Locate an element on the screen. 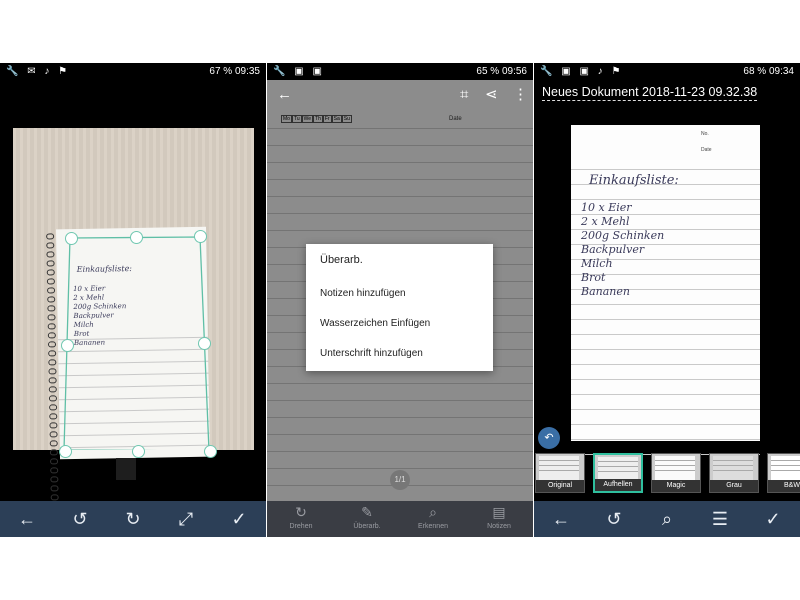  tag-object is located at coordinates (126, 469).